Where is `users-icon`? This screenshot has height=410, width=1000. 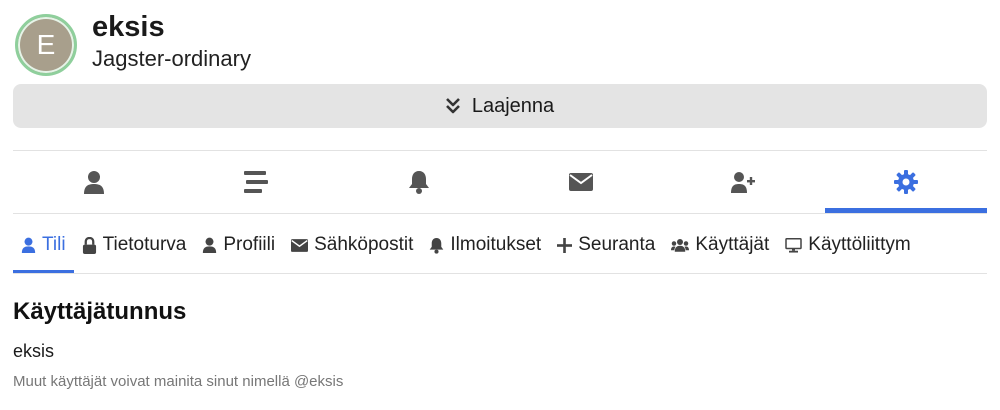
users-icon is located at coordinates (680, 245).